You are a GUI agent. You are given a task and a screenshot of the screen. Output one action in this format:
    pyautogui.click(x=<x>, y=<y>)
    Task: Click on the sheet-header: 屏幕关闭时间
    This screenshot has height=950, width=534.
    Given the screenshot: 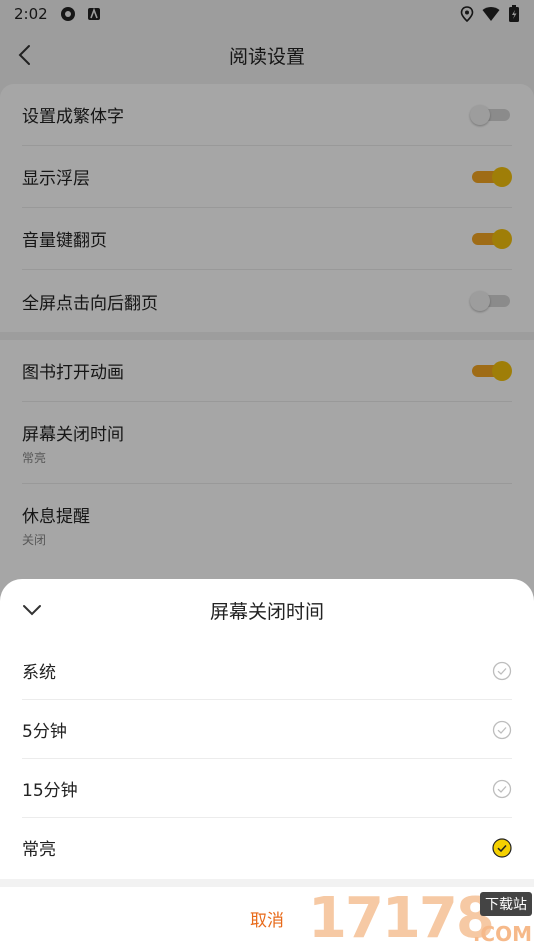 What is the action you would take?
    pyautogui.click(x=267, y=610)
    